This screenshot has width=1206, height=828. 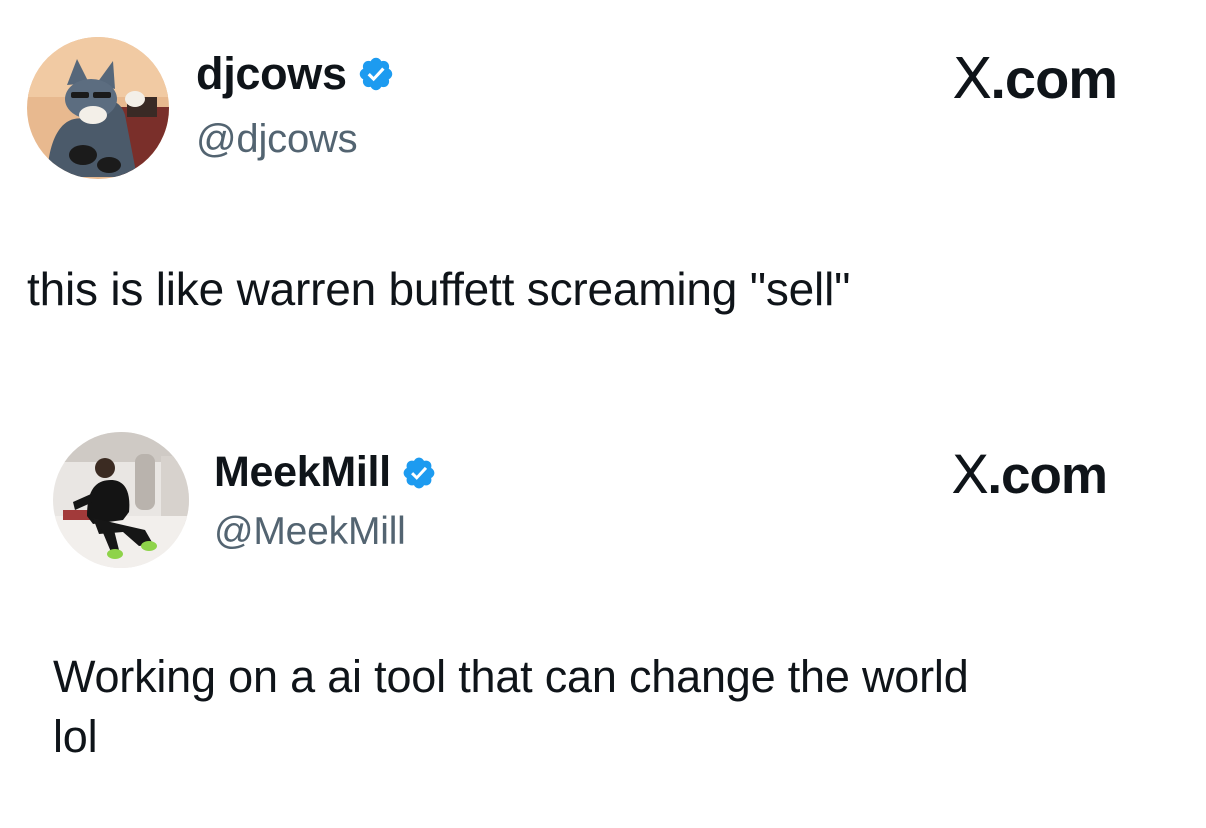 What do you see at coordinates (302, 472) in the screenshot?
I see `display-name-text: MeekMill` at bounding box center [302, 472].